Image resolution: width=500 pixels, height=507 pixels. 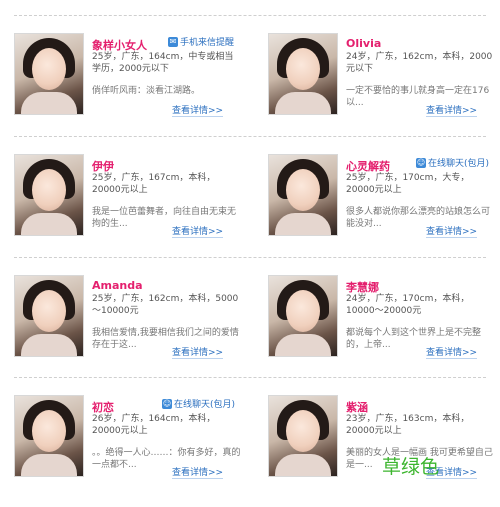 I want to click on watermark-text: 草绿色, so click(x=411, y=467).